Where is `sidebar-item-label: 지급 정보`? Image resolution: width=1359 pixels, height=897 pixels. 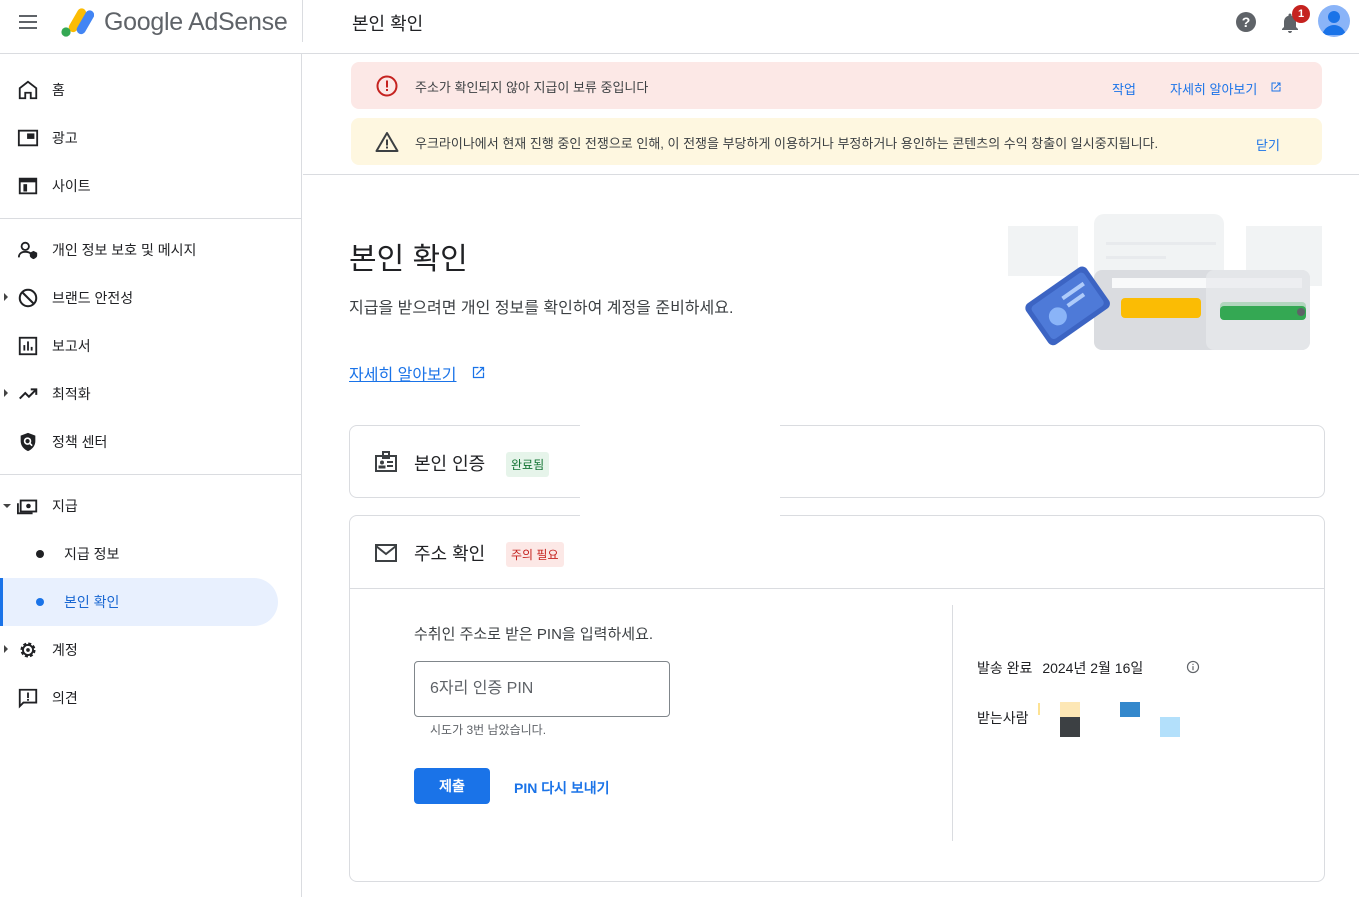
sidebar-item-label: 지급 정보 is located at coordinates (92, 554).